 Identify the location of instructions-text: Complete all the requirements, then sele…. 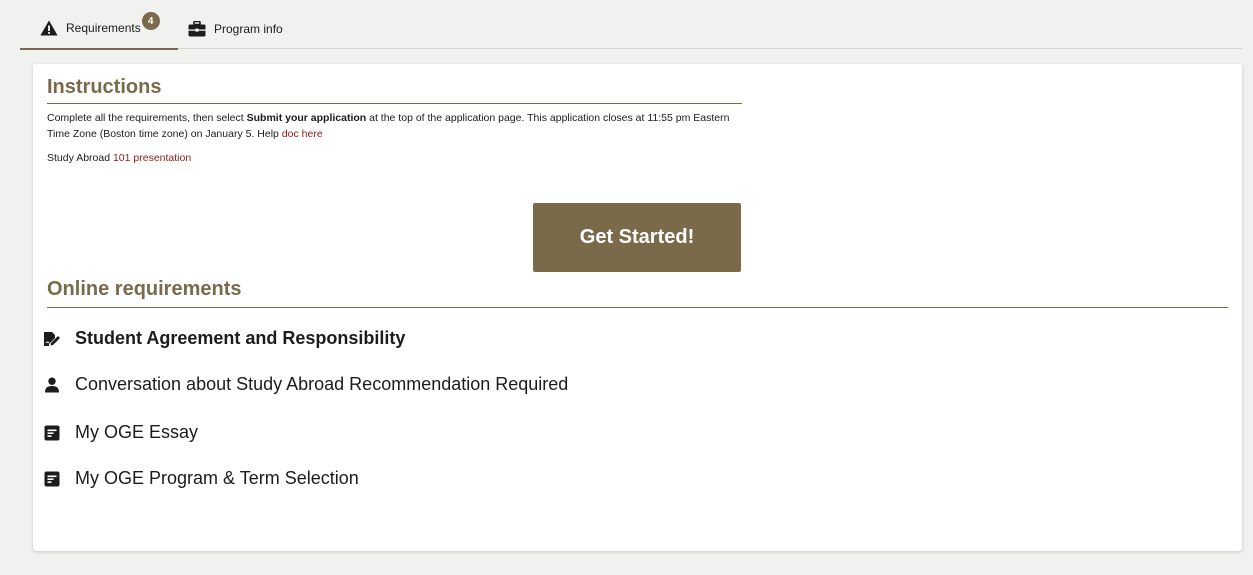
(394, 126).